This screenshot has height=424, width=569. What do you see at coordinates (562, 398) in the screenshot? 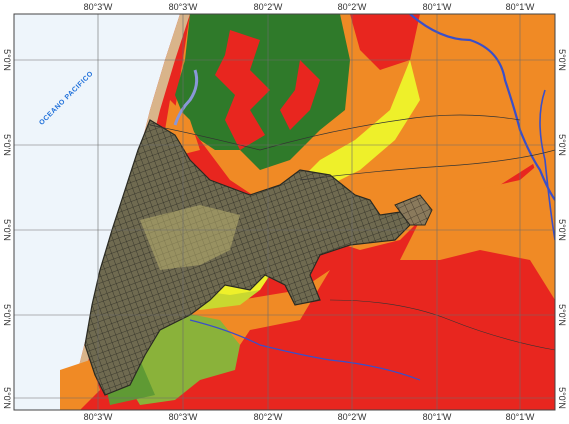
I see `lat-tick-right-5: 5°0'N` at bounding box center [562, 398].